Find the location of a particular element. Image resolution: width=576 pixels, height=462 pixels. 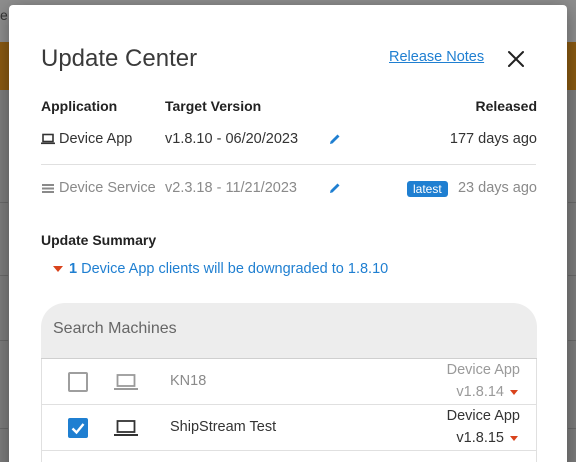

table-row: ShipStream Test Device App v1.8.15 is located at coordinates (289, 428).